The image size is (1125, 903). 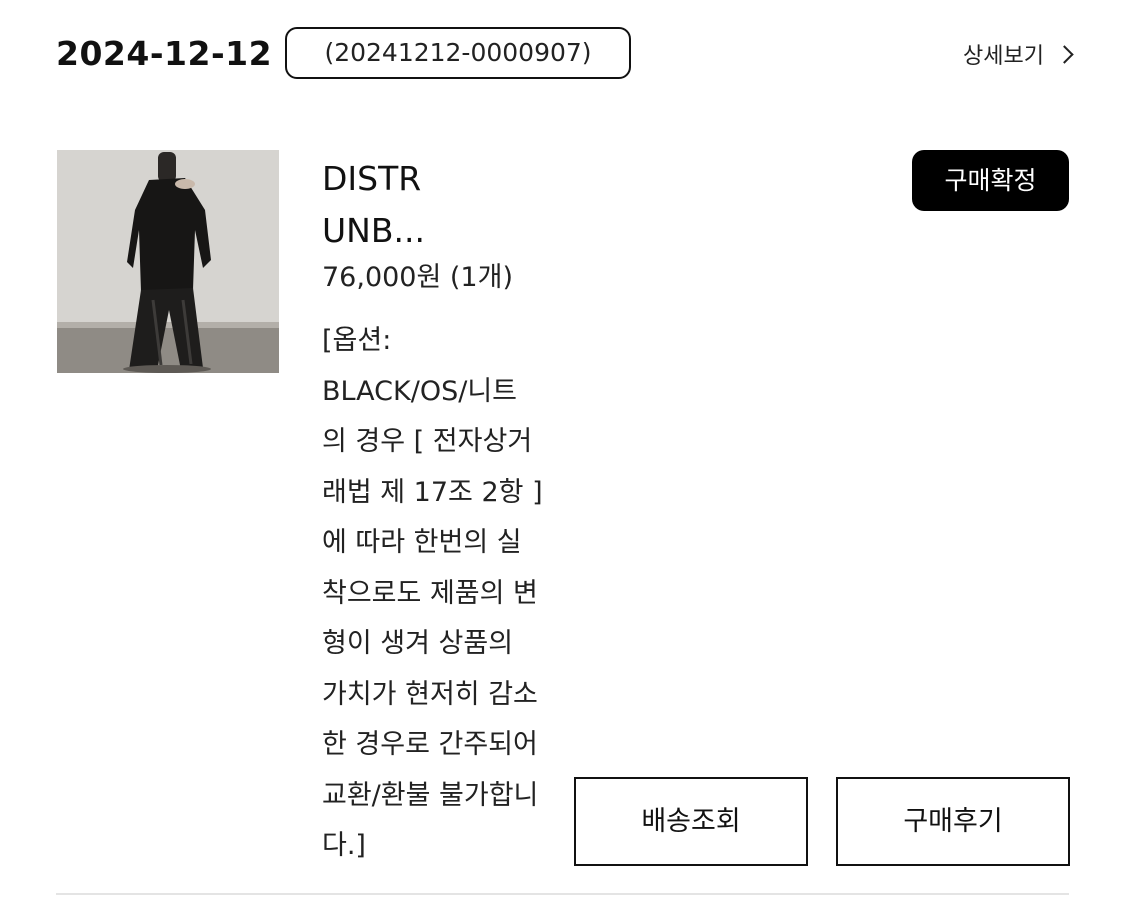 I want to click on view-details-label: 상세보기, so click(x=1003, y=56).